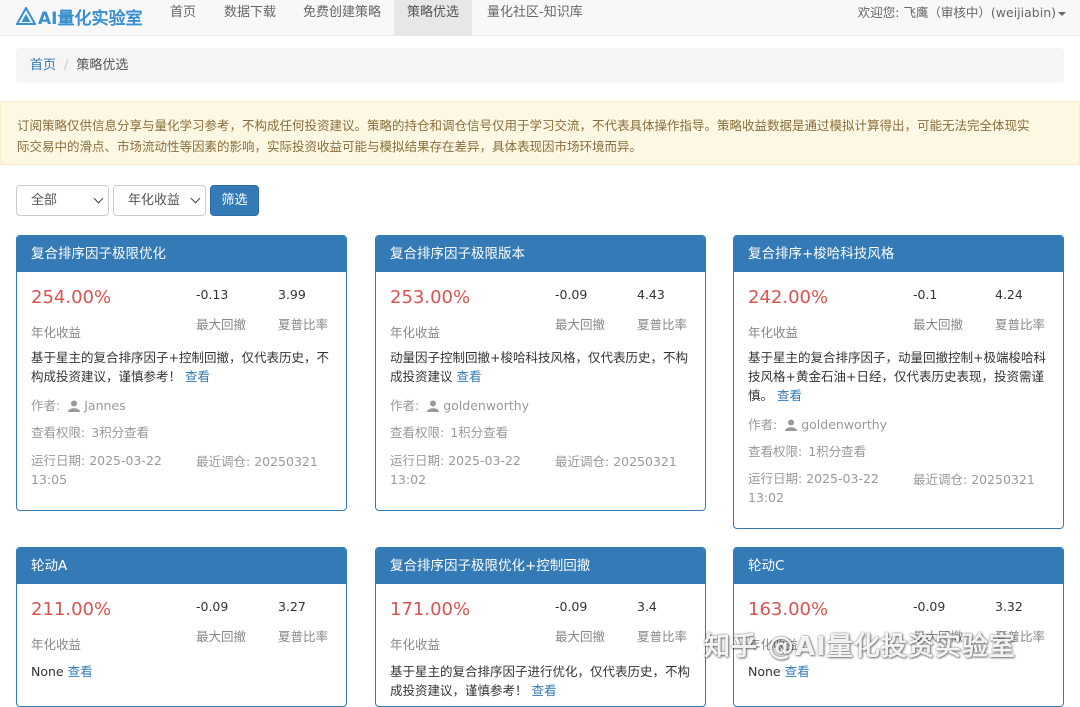 Image resolution: width=1080 pixels, height=707 pixels. What do you see at coordinates (181, 254) in the screenshot?
I see `strategy-card-title: 复合排序因子极限优化` at bounding box center [181, 254].